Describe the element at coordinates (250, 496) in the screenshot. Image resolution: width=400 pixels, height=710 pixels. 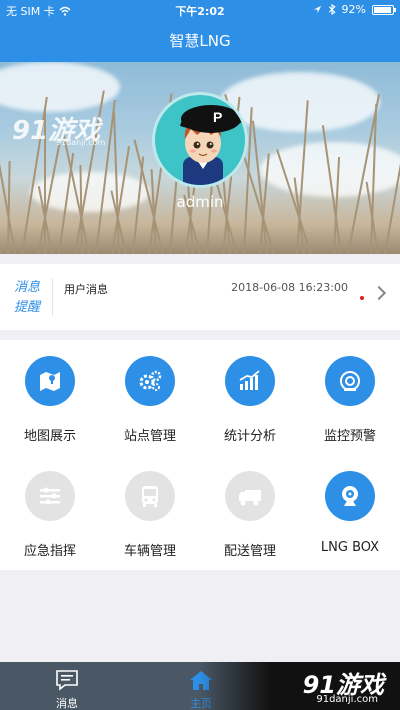
I see `truck-icon` at that location.